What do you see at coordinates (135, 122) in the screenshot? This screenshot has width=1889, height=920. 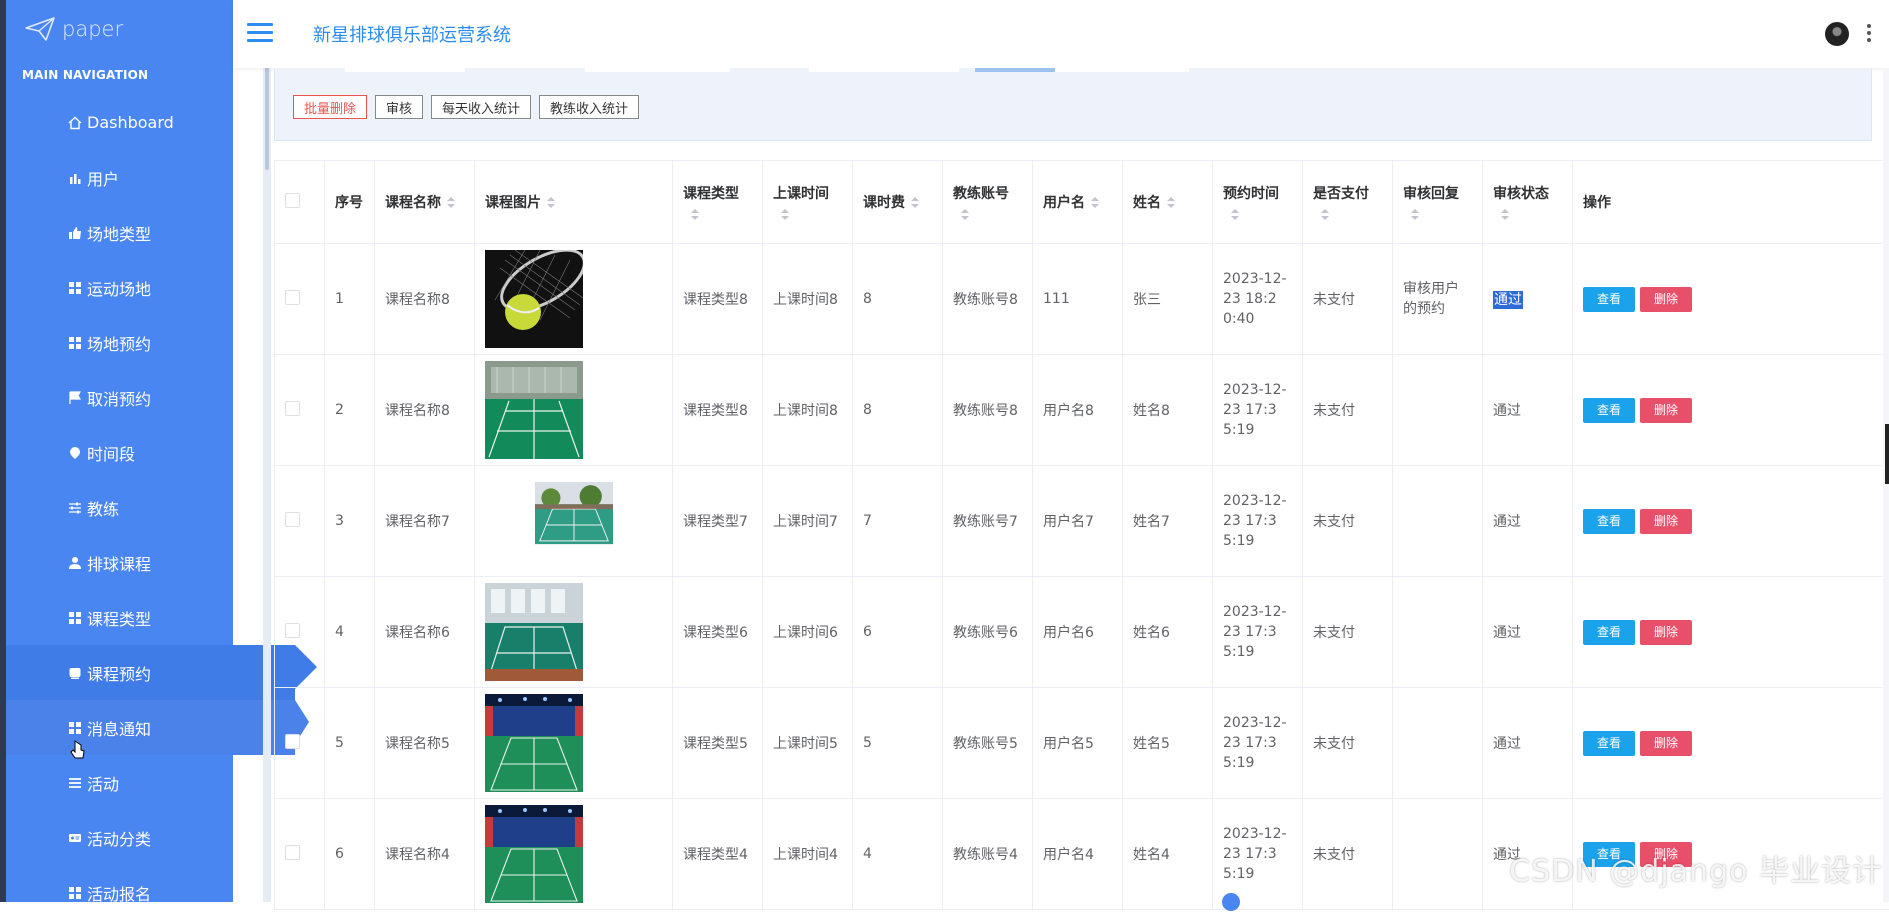 I see `sidebar-item-0: Dashboard` at bounding box center [135, 122].